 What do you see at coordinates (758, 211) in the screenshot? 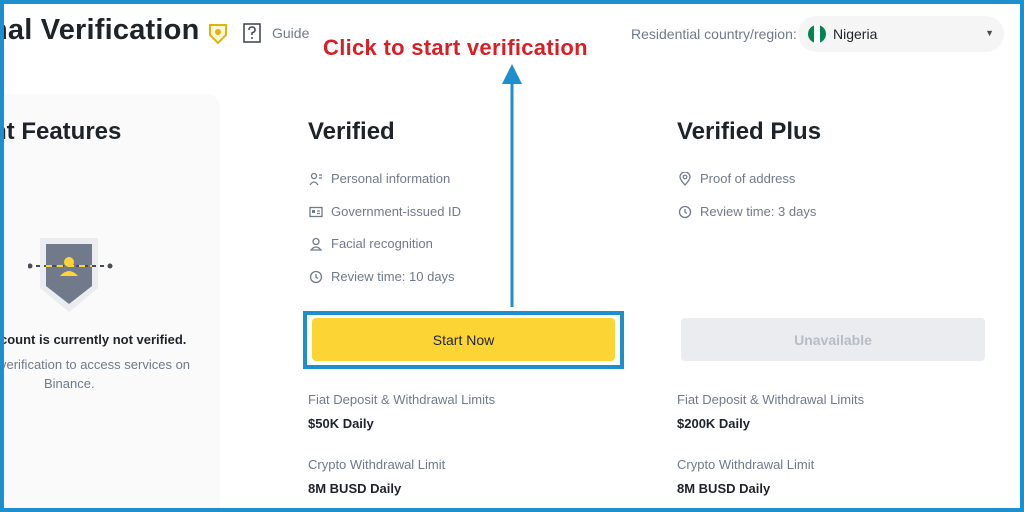
I see `feature-label: Review time: 3 days` at bounding box center [758, 211].